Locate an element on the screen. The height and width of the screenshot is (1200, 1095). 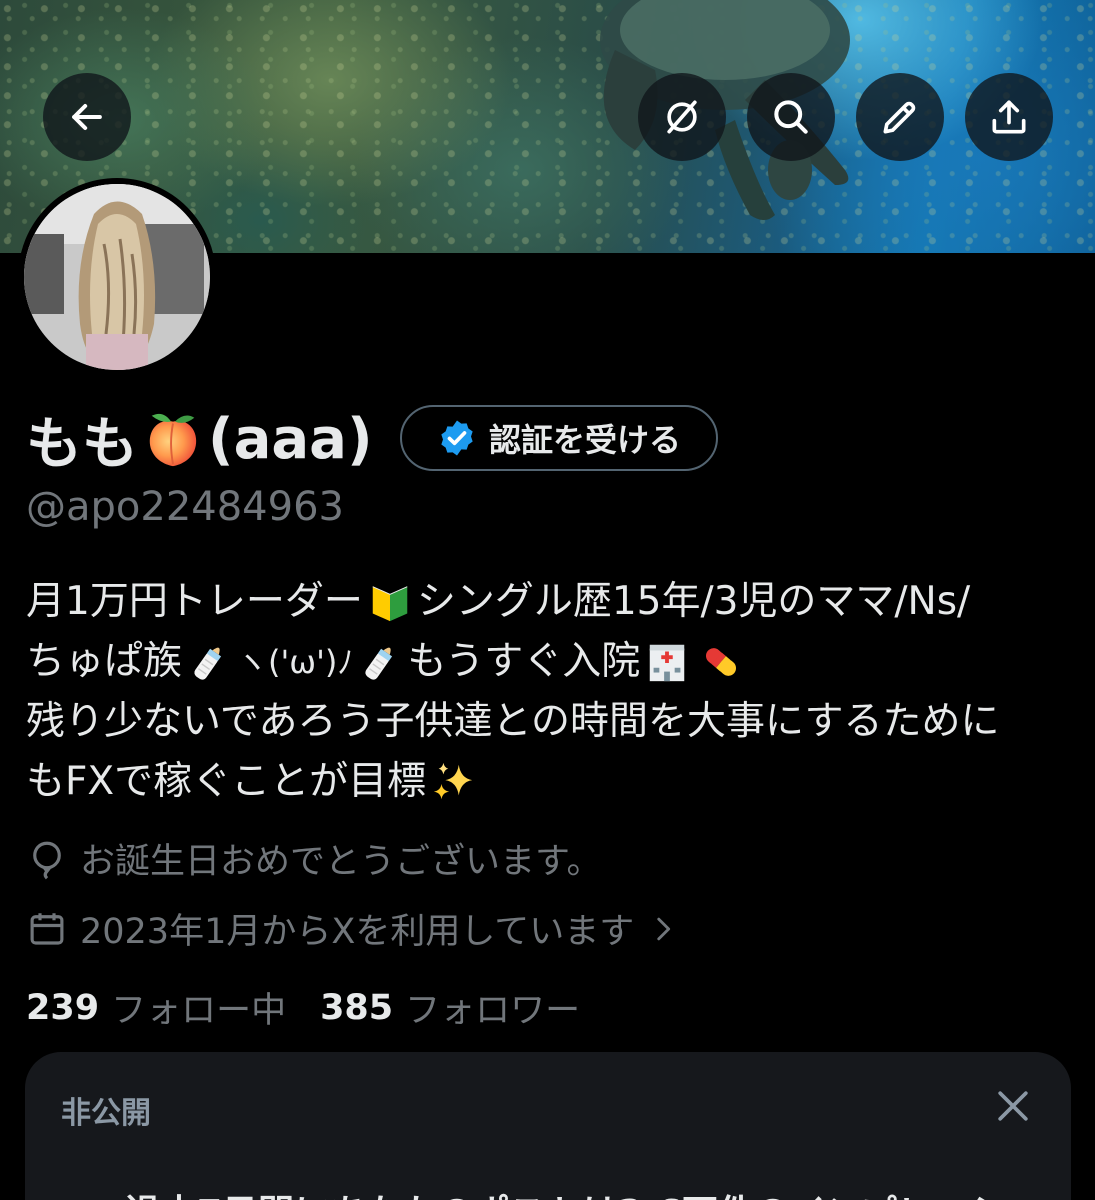
get-verified-label: 認証を受ける is located at coordinates (584, 440).